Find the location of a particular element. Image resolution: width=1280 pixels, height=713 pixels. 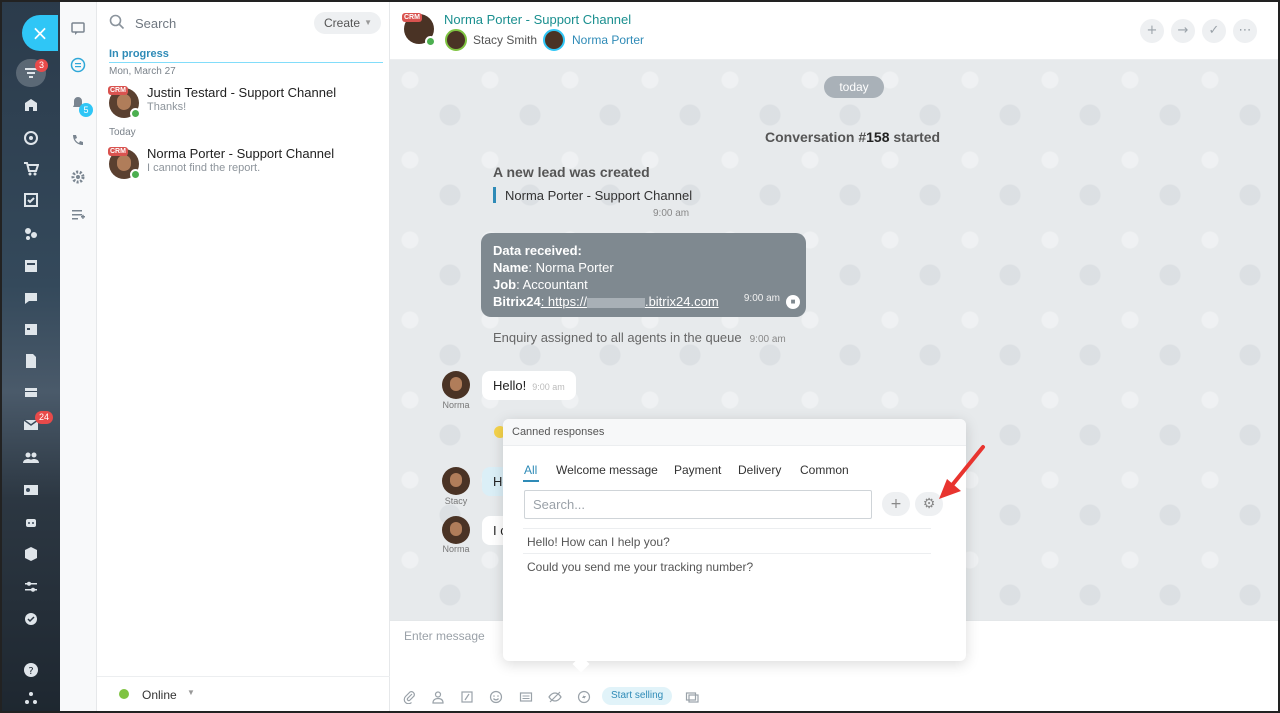

lock-icon: ■ is located at coordinates (793, 302).